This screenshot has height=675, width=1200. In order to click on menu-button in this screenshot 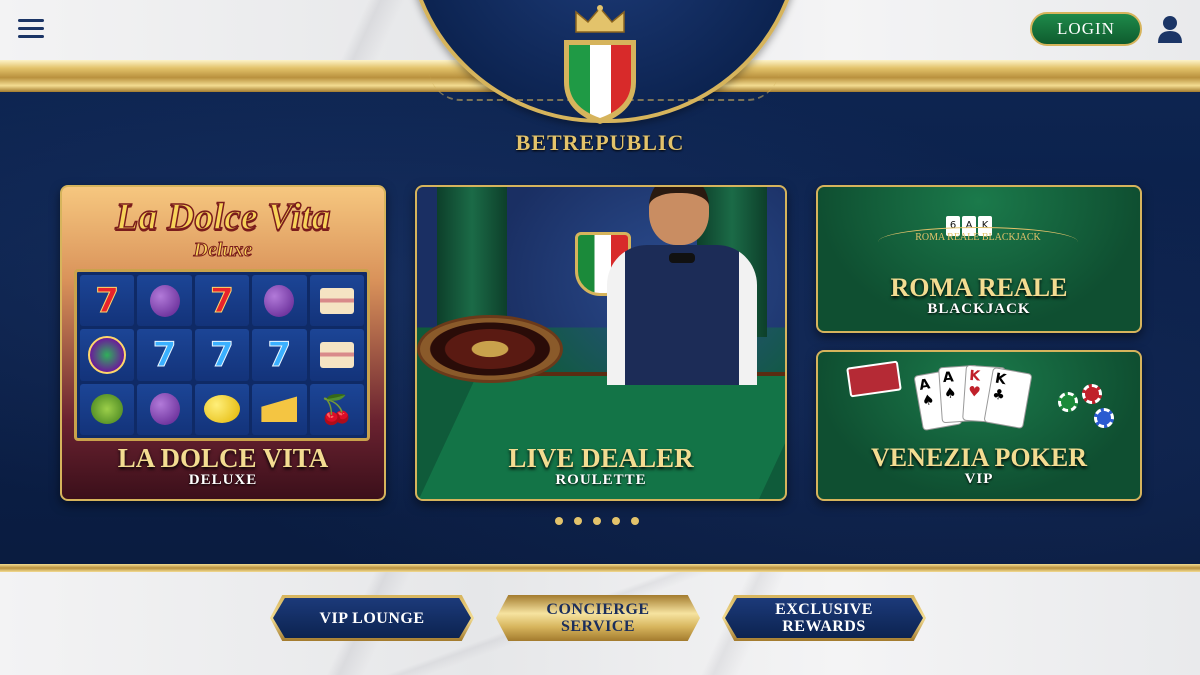, I will do `click(31, 29)`.